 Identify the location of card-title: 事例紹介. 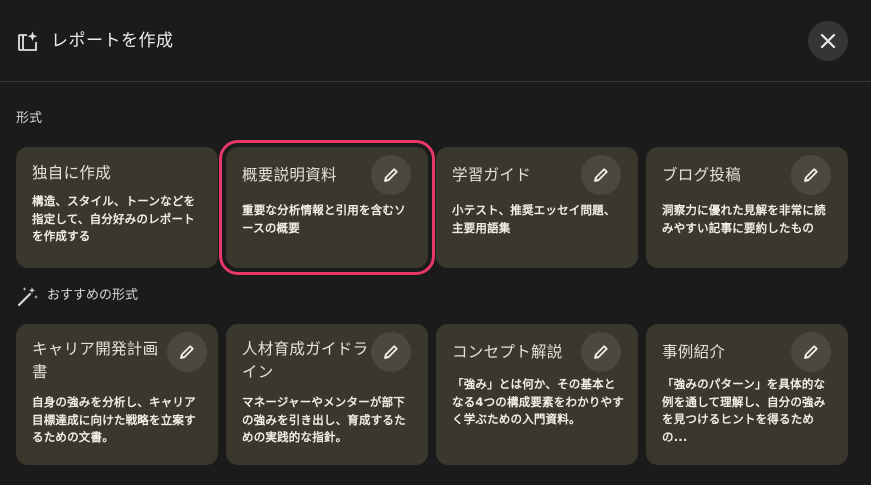
(694, 352).